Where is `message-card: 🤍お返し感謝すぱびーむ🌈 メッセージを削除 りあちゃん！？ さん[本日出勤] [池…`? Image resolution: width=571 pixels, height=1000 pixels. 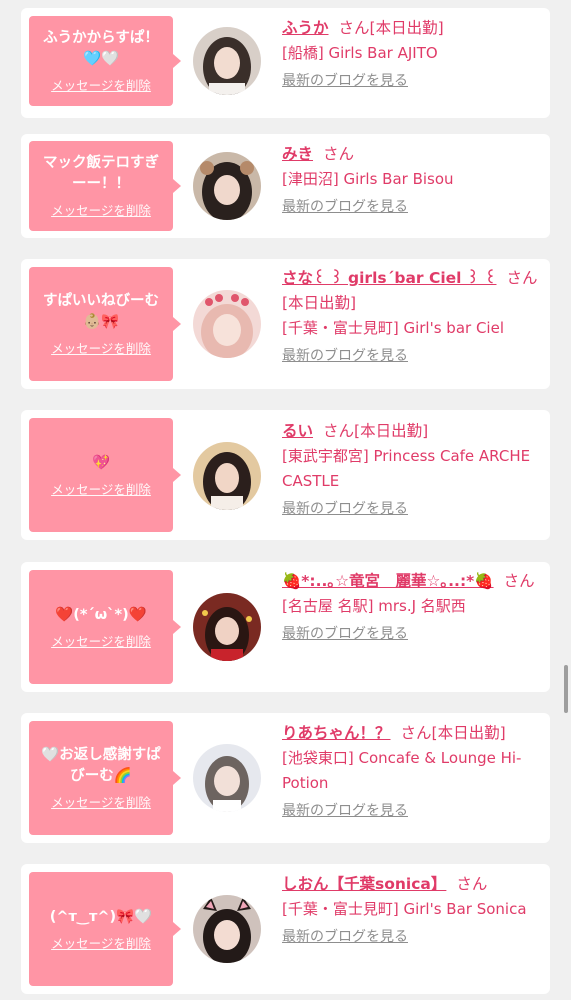
message-card: 🤍お返し感謝すぱびーむ🌈 メッセージを削除 りあちゃん！？ さん[本日出勤] [池… is located at coordinates (285, 778).